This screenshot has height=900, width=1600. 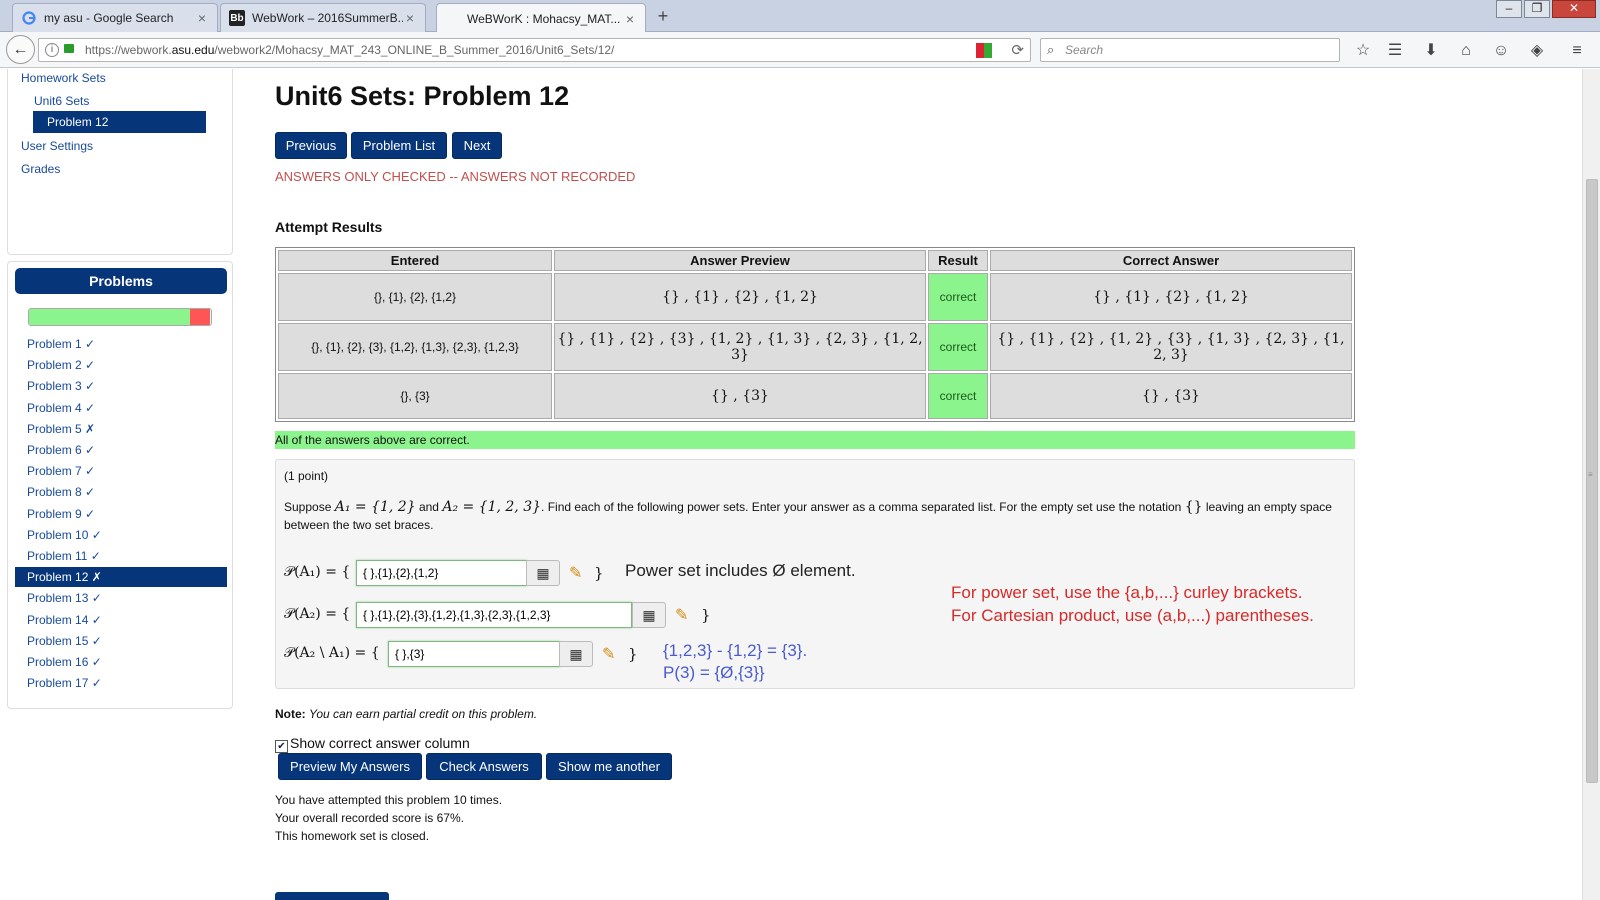 I want to click on problem-link-14: Problem 14 ✓, so click(x=64, y=620).